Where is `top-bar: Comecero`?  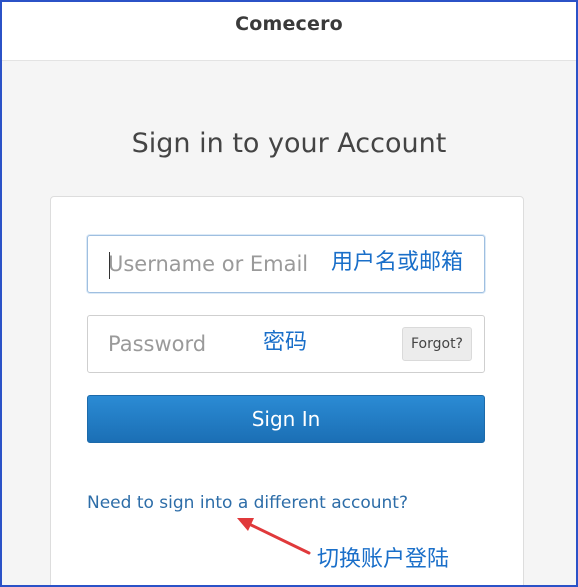 top-bar: Comecero is located at coordinates (289, 31).